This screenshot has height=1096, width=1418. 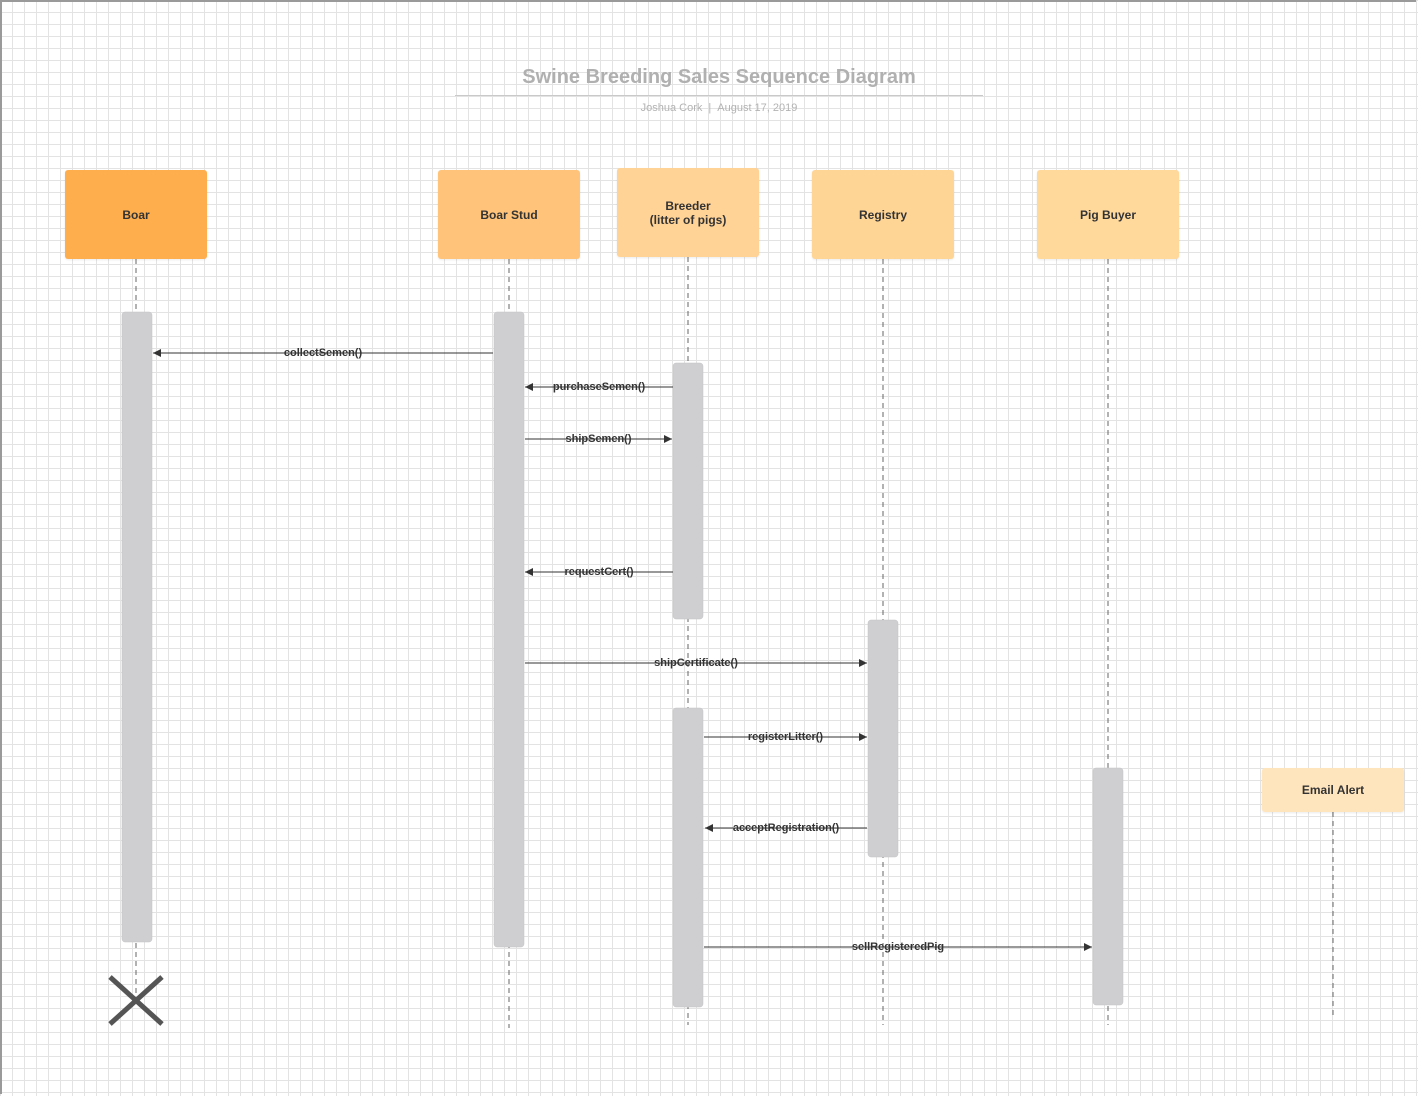 I want to click on activation-bar-pig-buyer, so click(x=1108, y=886).